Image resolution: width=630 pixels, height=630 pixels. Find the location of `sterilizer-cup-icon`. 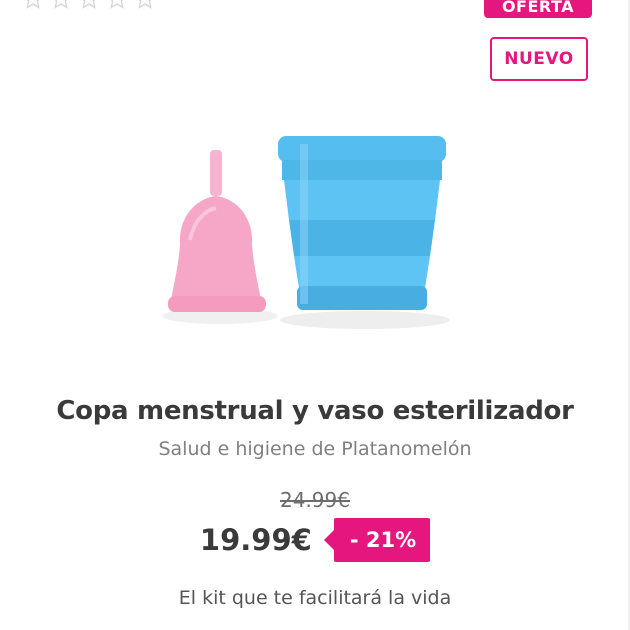

sterilizer-cup-icon is located at coordinates (362, 223).